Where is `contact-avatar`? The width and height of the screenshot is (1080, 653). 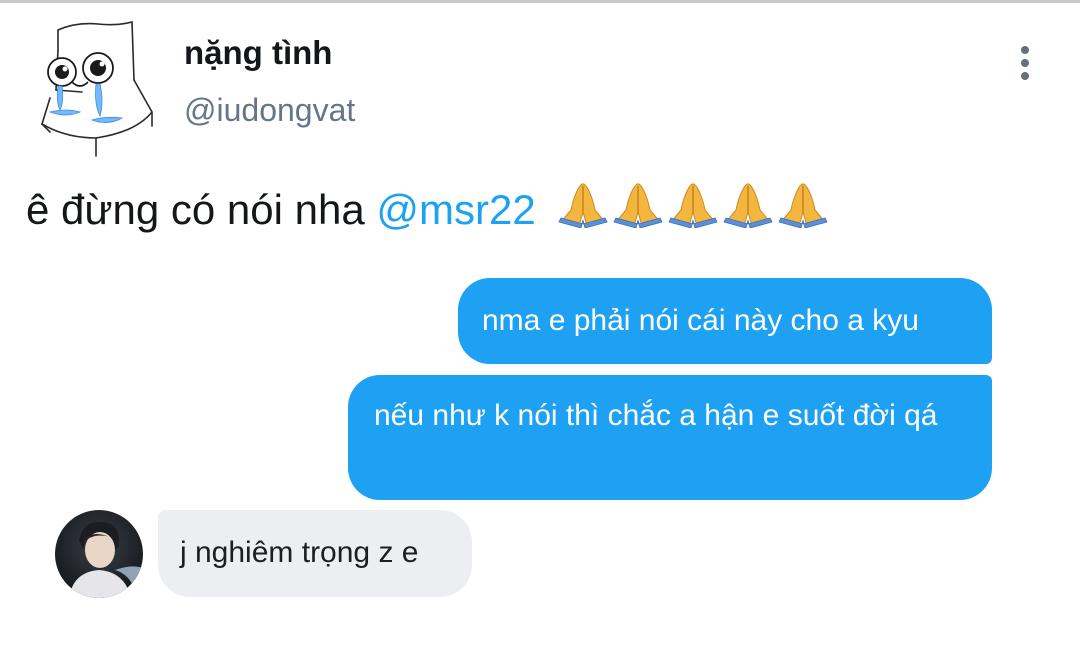
contact-avatar is located at coordinates (99, 554).